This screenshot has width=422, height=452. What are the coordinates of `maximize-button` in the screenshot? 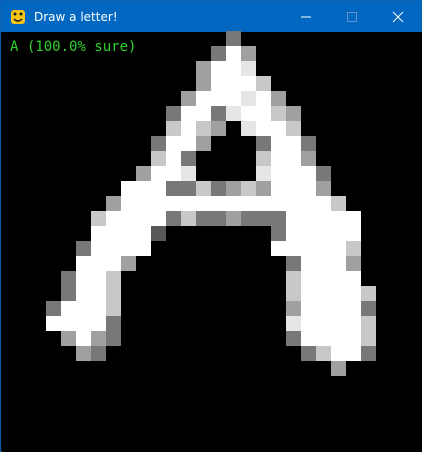 It's located at (352, 16).